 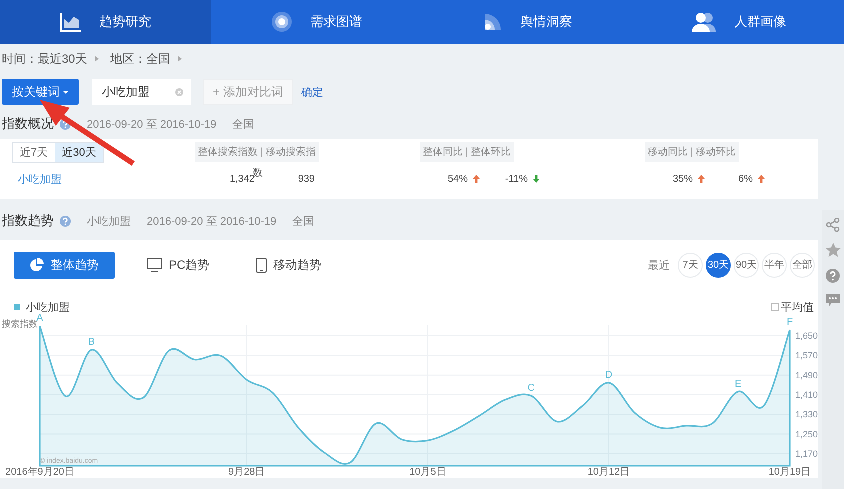 What do you see at coordinates (66, 93) in the screenshot?
I see `caret-icon` at bounding box center [66, 93].